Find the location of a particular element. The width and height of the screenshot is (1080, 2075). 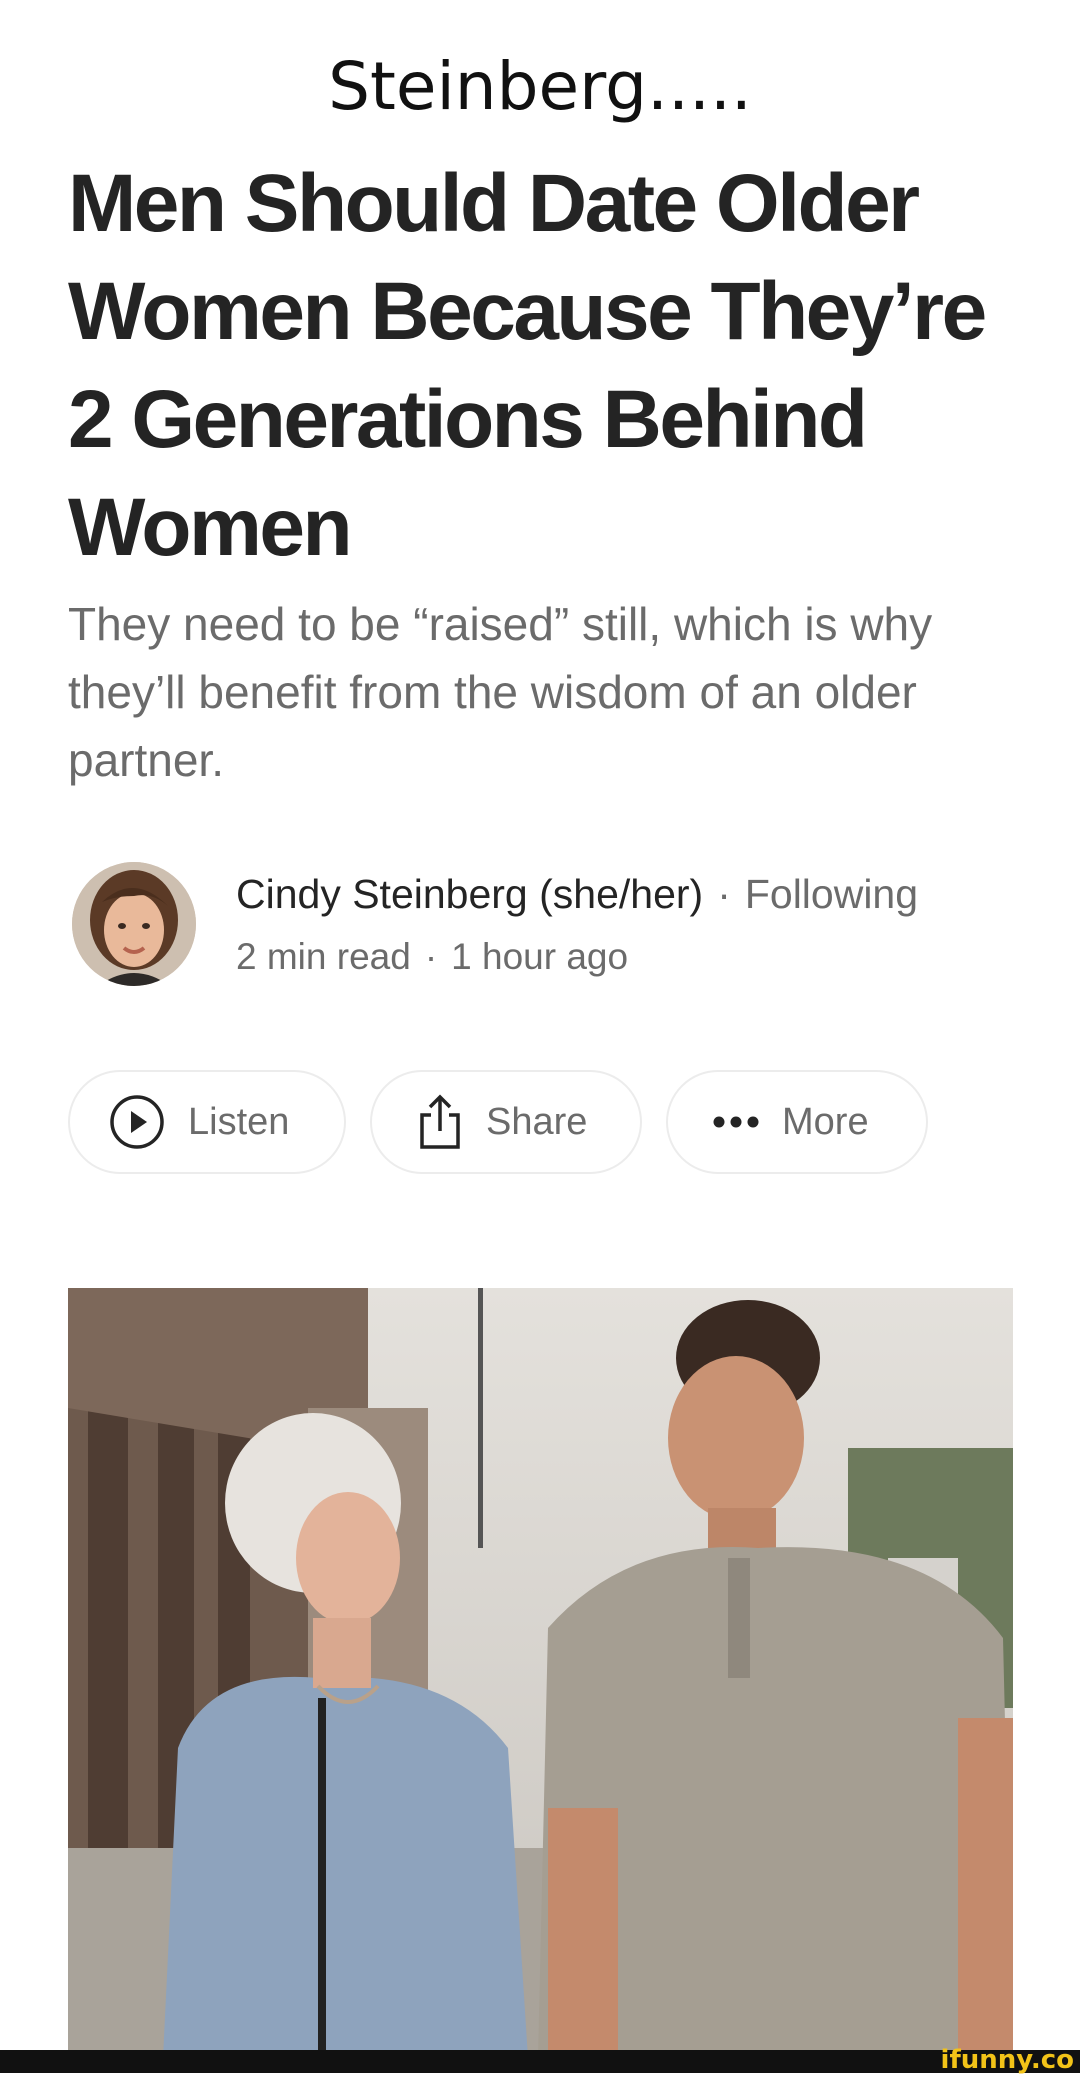

footer-bar is located at coordinates (540, 2061).